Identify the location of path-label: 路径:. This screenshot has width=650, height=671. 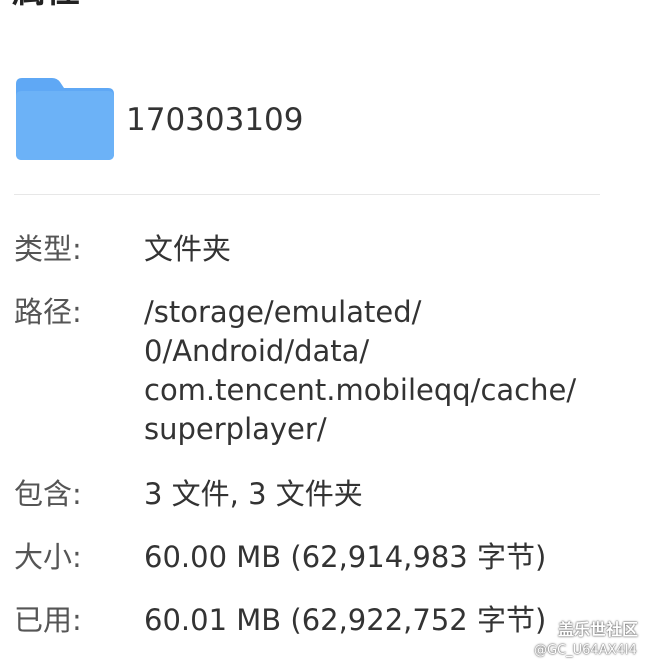
(48, 312).